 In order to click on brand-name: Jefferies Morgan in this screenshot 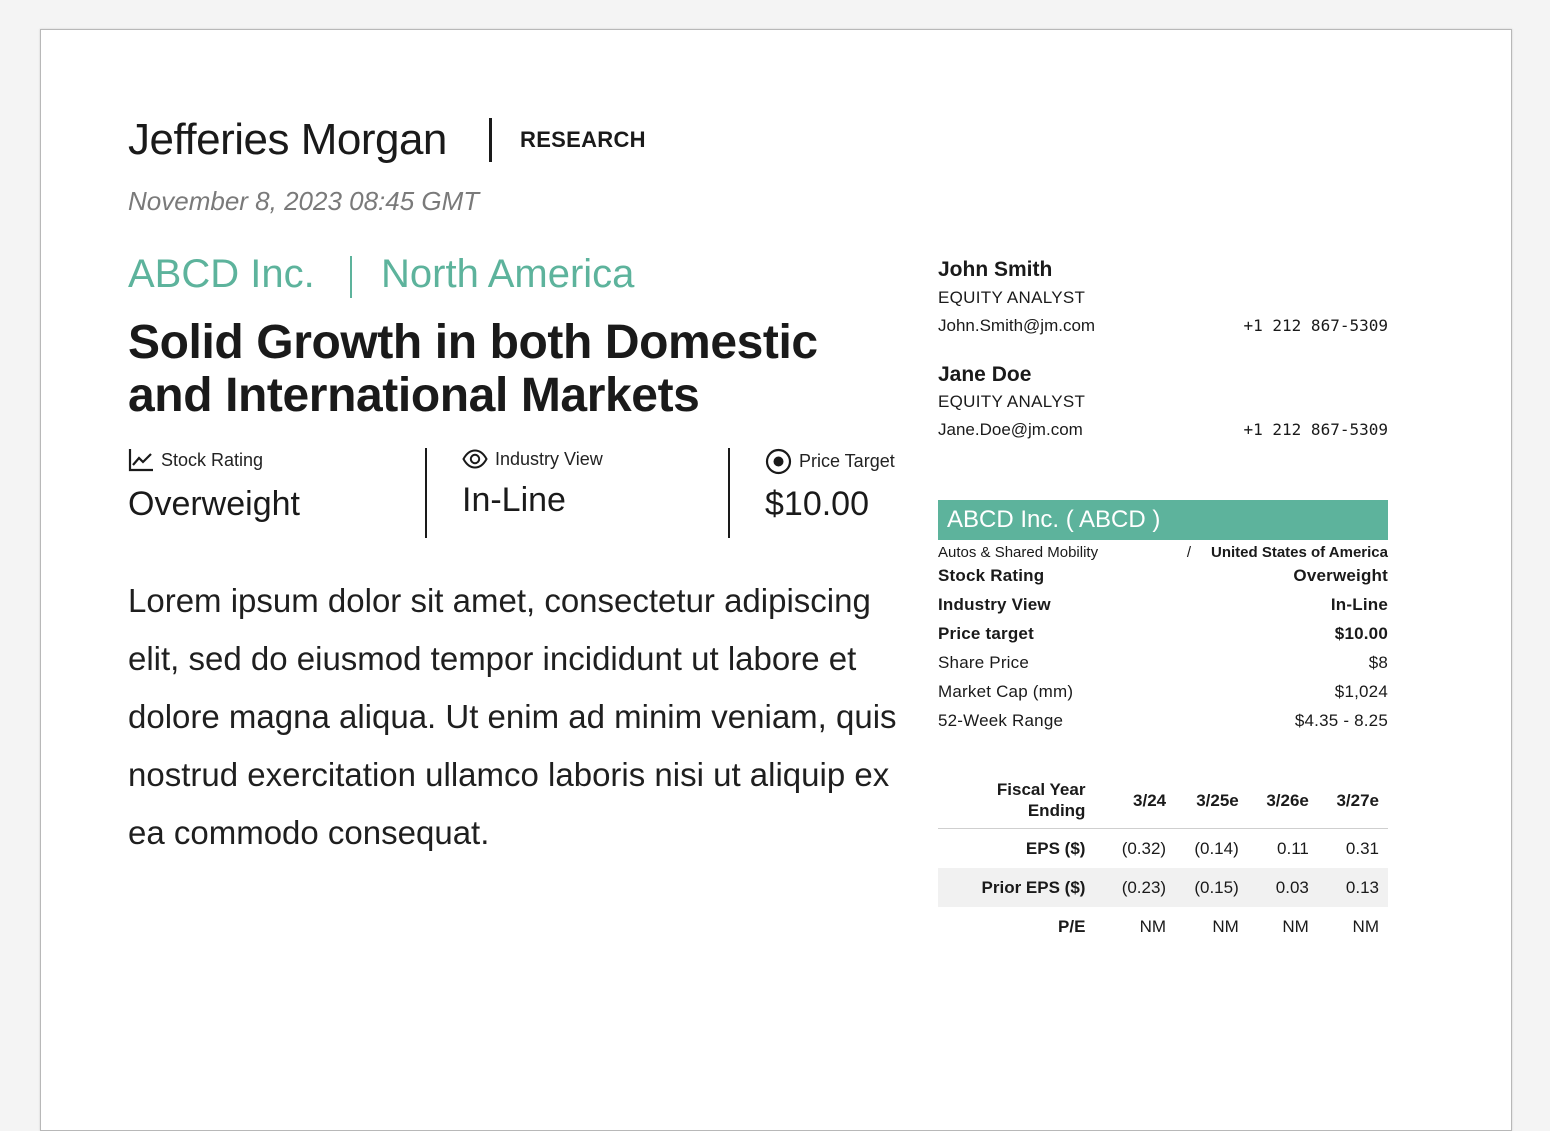, I will do `click(287, 139)`.